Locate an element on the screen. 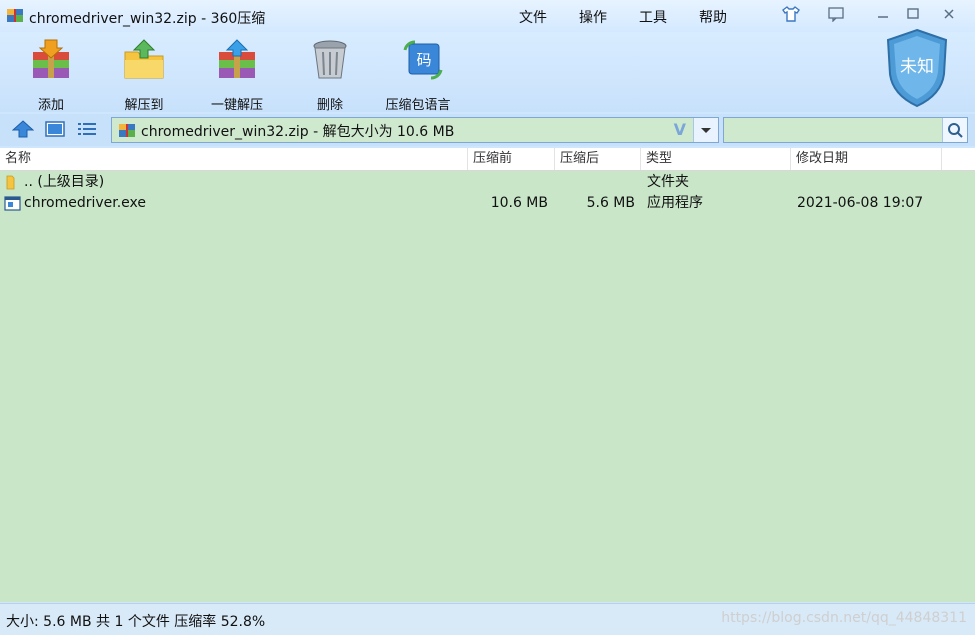  extract-to-button: 解压到 is located at coordinates (144, 75).